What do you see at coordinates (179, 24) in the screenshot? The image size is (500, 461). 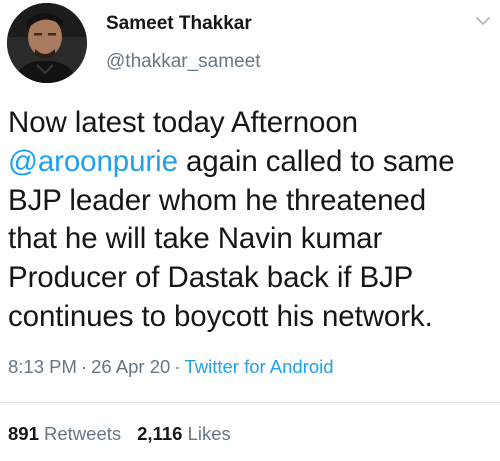 I see `display-name: Sameet Thakkar` at bounding box center [179, 24].